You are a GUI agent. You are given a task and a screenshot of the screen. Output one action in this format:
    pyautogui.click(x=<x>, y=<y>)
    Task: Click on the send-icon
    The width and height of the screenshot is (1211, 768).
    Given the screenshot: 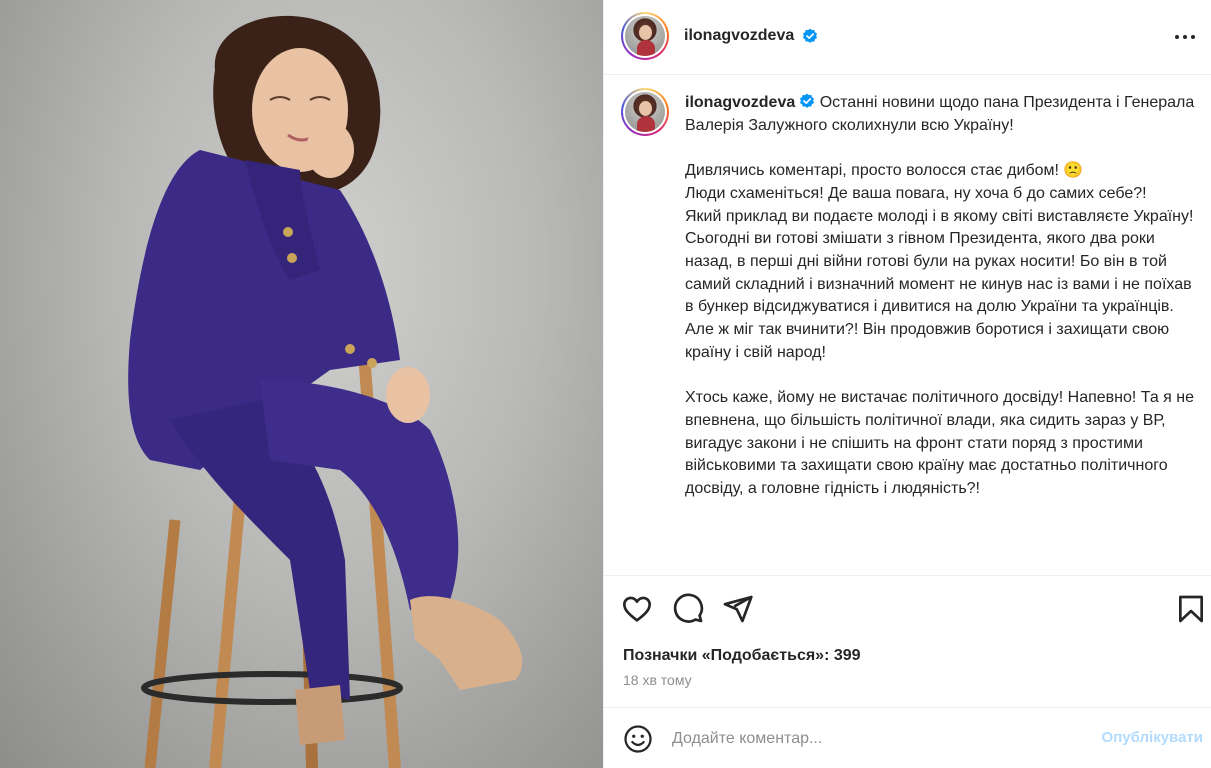 What is the action you would take?
    pyautogui.click(x=738, y=609)
    